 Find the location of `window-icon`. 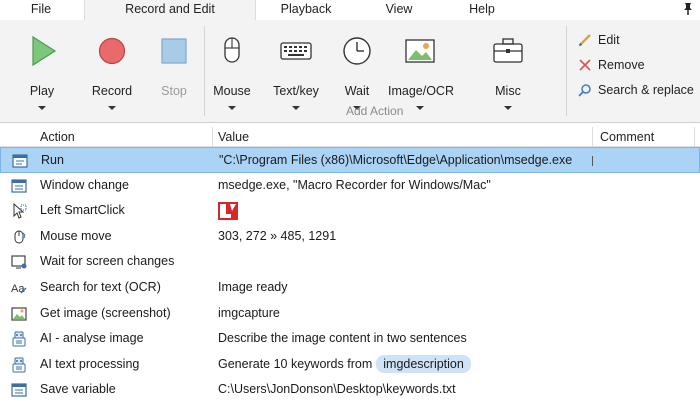

window-icon is located at coordinates (19, 185).